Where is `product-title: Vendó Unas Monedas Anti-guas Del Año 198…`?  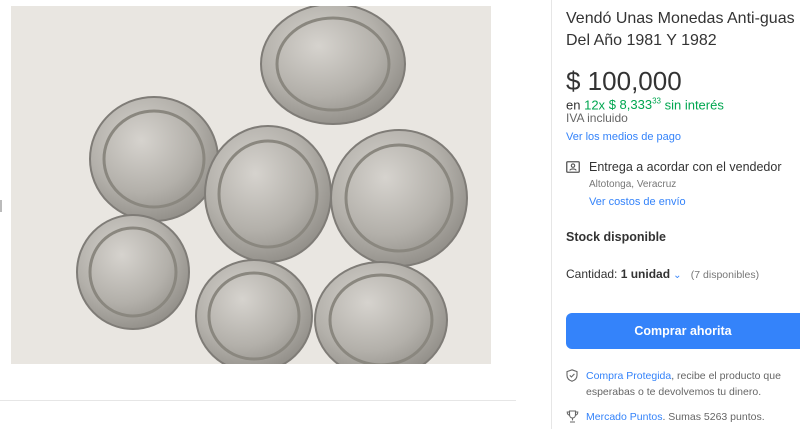 product-title: Vendó Unas Monedas Anti-guas Del Año 198… is located at coordinates (680, 29).